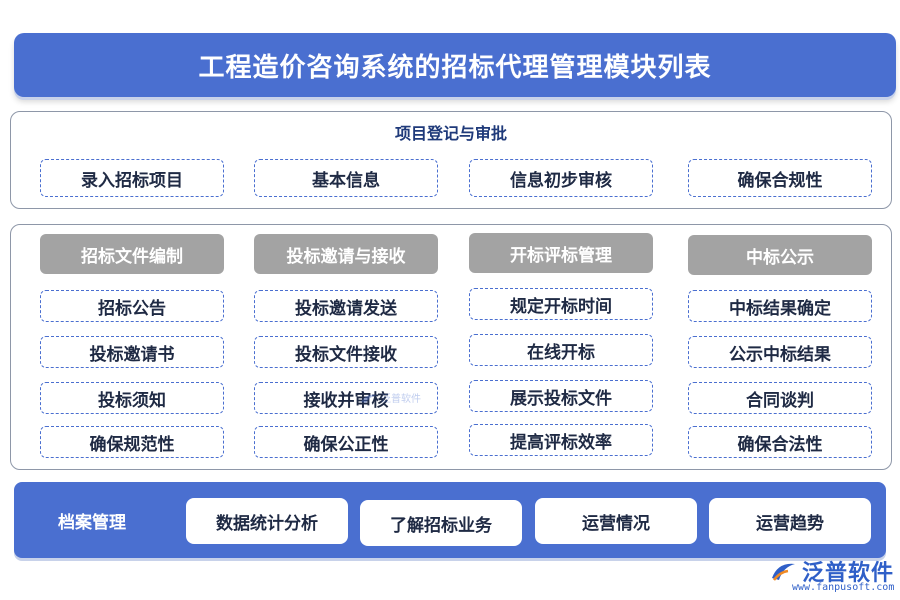 The height and width of the screenshot is (600, 900). Describe the element at coordinates (401, 399) in the screenshot. I see `watermark-text: 泛普软件` at that location.